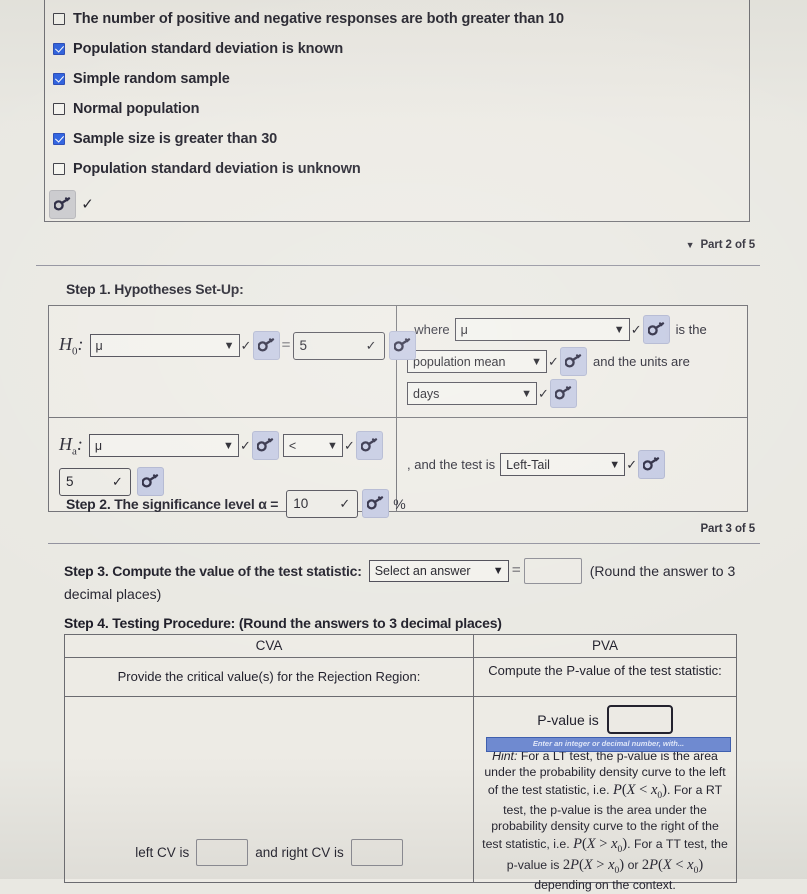  Describe the element at coordinates (208, 49) in the screenshot. I see `assumption-label: Population standard deviation is known` at that location.